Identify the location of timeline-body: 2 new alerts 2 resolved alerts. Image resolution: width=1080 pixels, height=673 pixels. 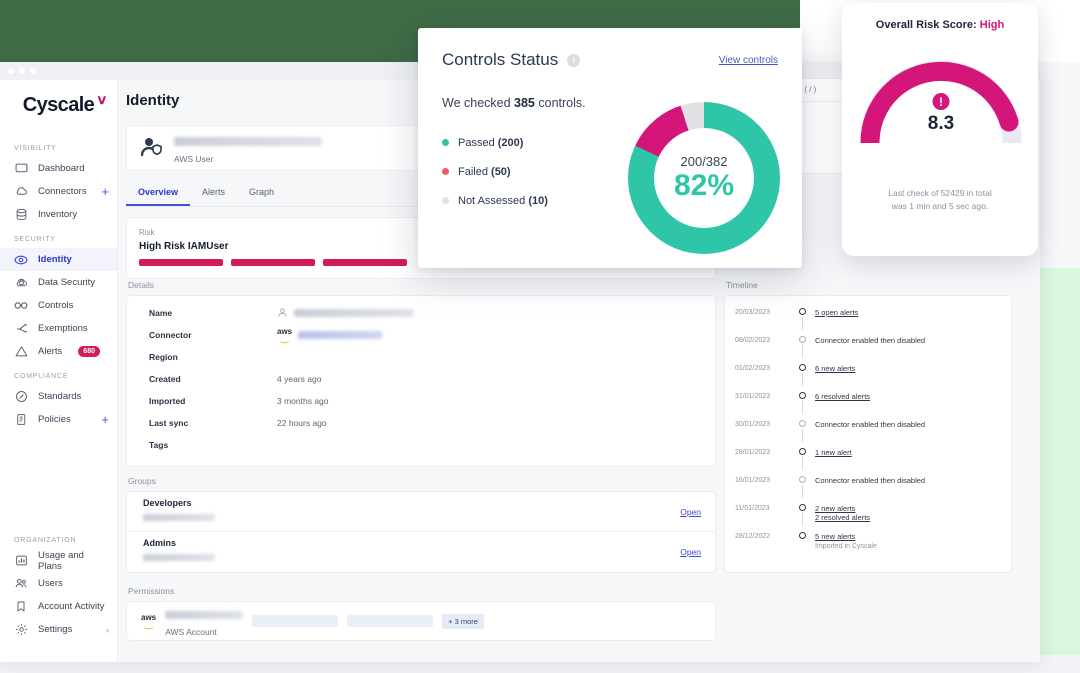
(906, 513).